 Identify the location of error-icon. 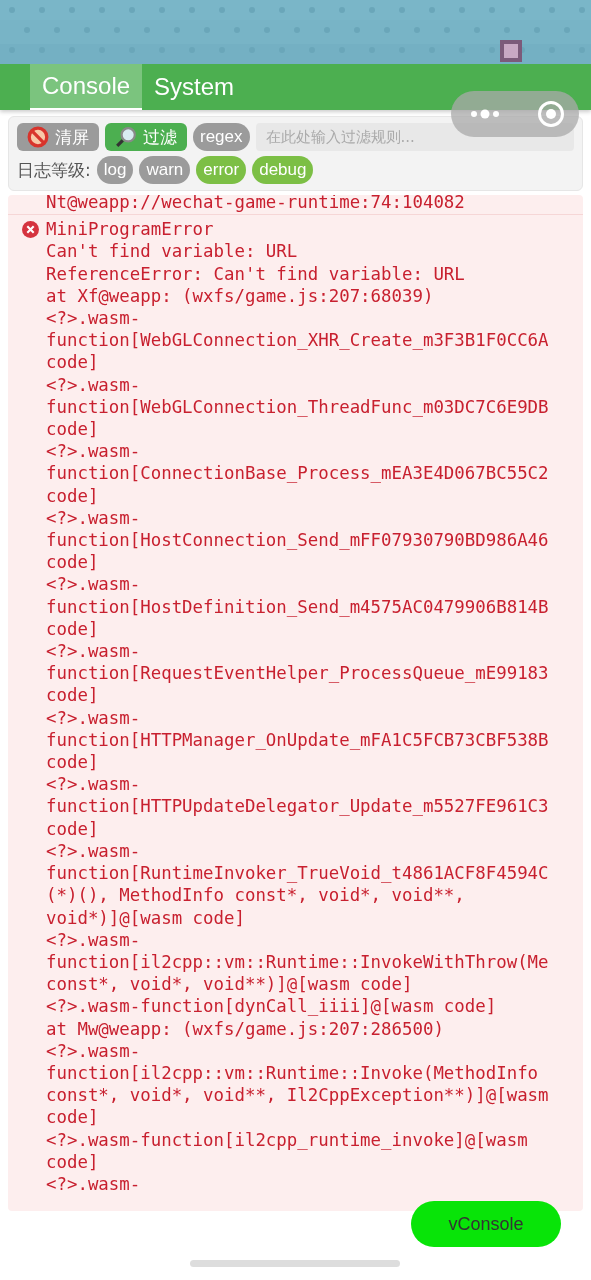
(30, 229).